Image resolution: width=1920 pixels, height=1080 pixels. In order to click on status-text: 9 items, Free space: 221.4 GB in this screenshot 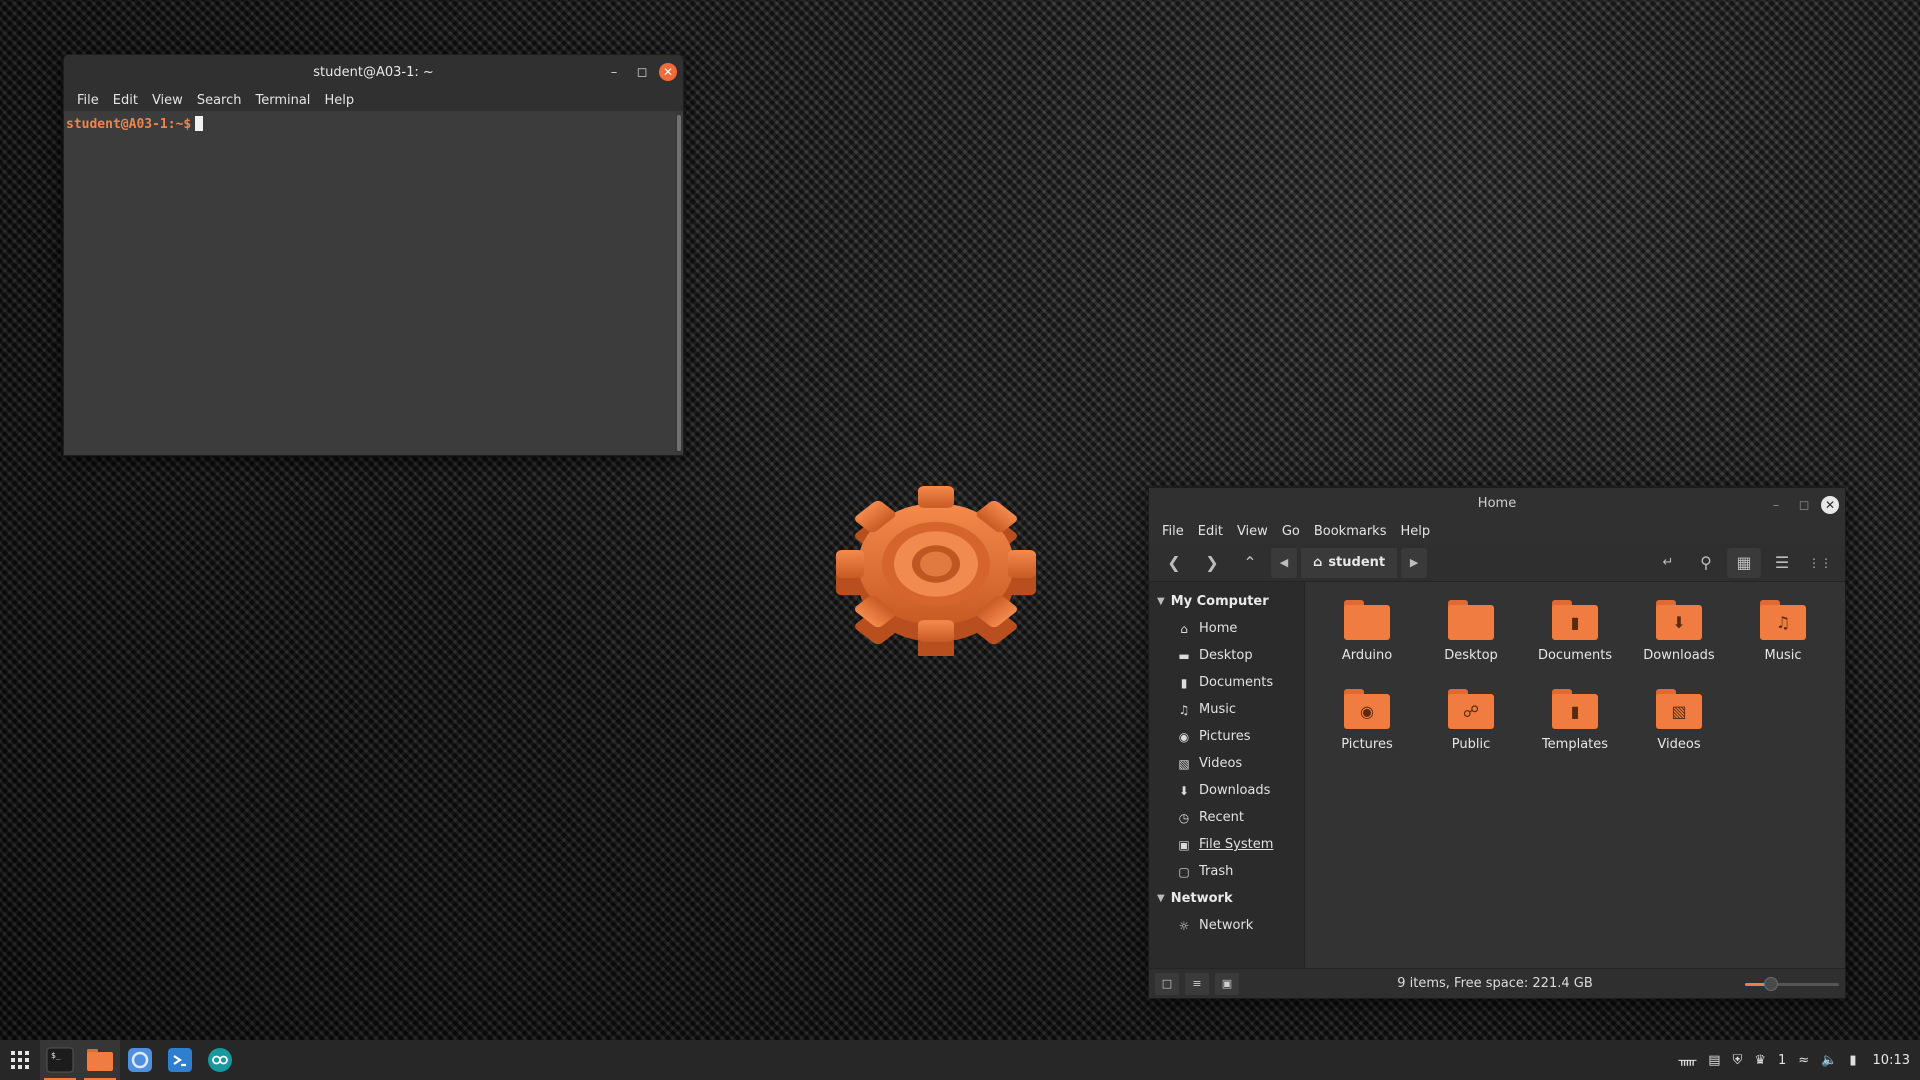, I will do `click(1495, 983)`.